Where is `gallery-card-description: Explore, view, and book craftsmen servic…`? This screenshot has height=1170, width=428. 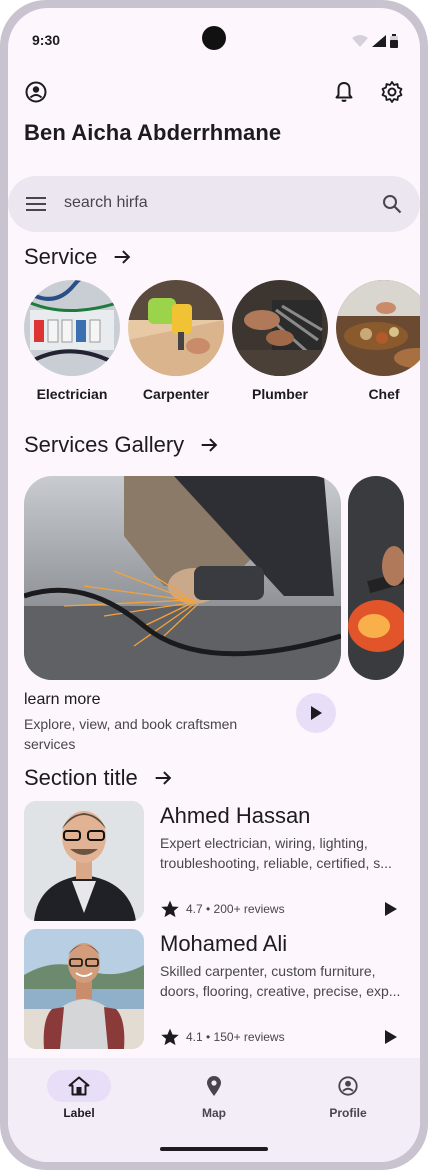
gallery-card-description: Explore, view, and book craftsmen servic… is located at coordinates (131, 734).